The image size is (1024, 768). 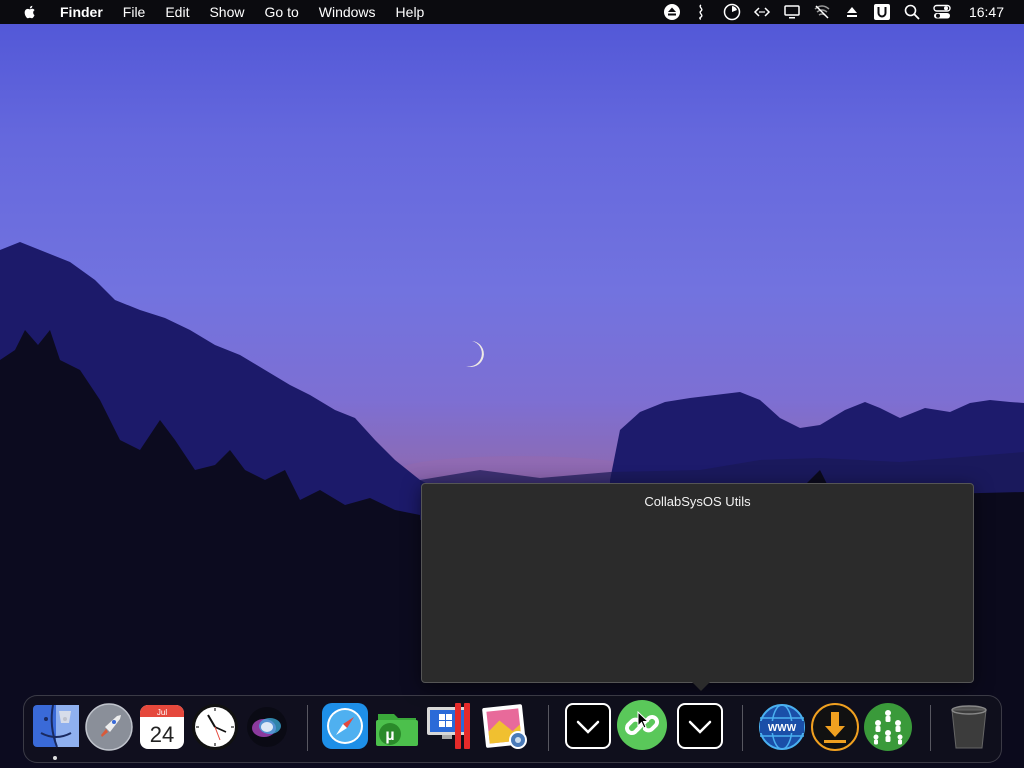 I want to click on search-icon, so click(x=912, y=12).